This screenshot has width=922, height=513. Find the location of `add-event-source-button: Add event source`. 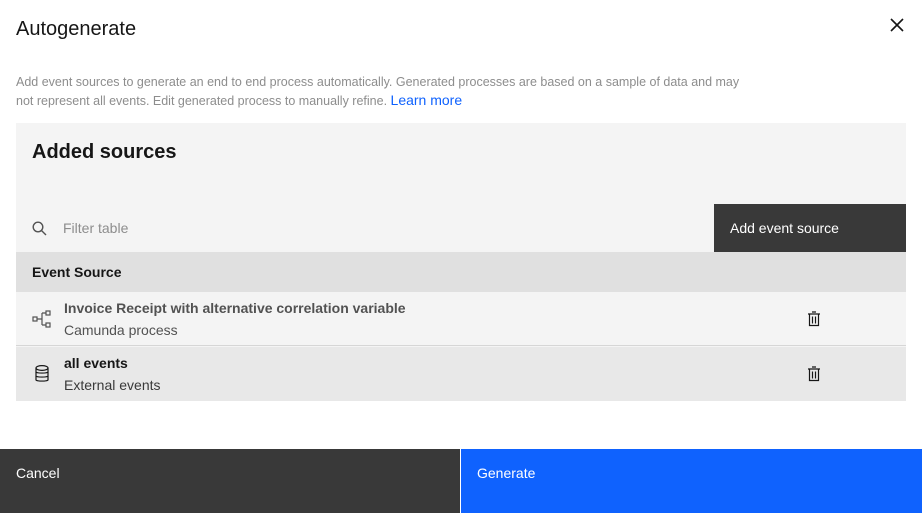

add-event-source-button: Add event source is located at coordinates (810, 228).